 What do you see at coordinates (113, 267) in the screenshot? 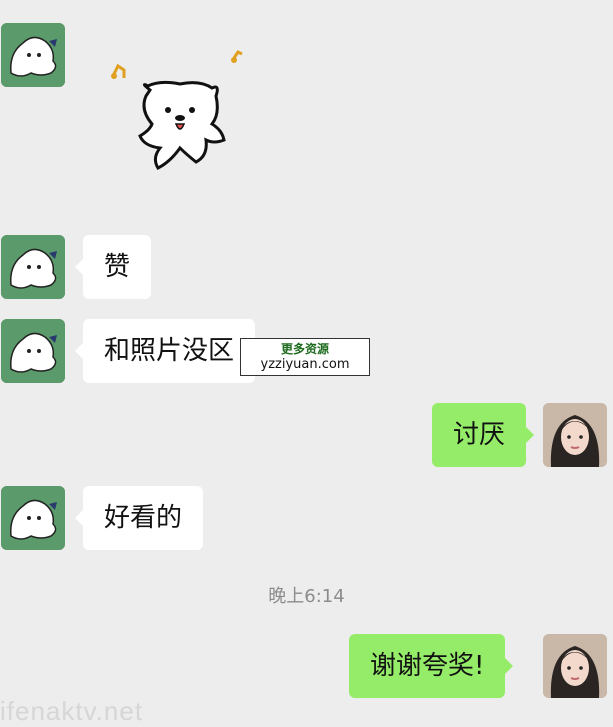
I see `message-bubble: 赞` at bounding box center [113, 267].